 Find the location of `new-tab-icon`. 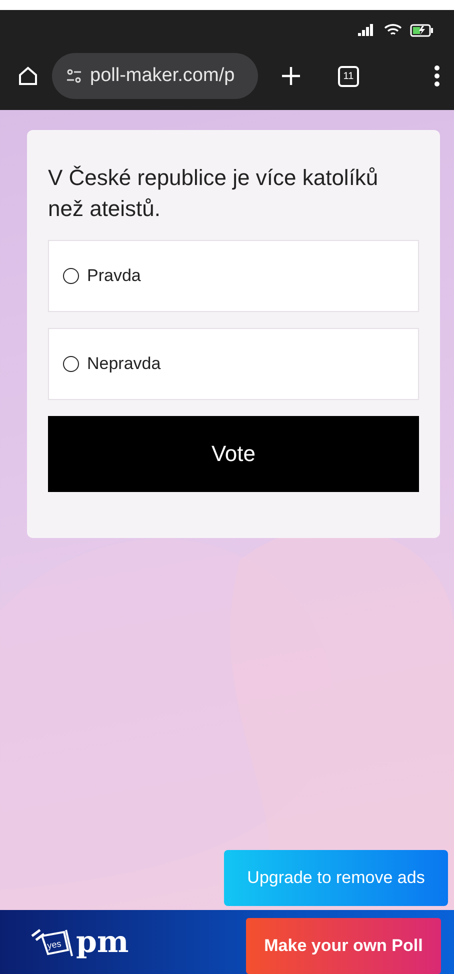

new-tab-icon is located at coordinates (291, 76).